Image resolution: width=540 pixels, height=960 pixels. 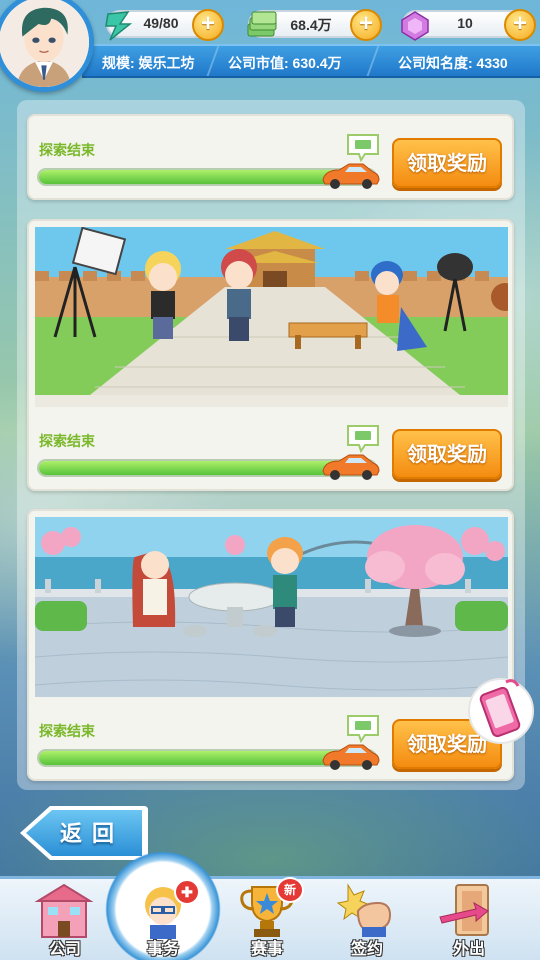 What do you see at coordinates (47, 46) in the screenshot?
I see `player-avatar` at bounding box center [47, 46].